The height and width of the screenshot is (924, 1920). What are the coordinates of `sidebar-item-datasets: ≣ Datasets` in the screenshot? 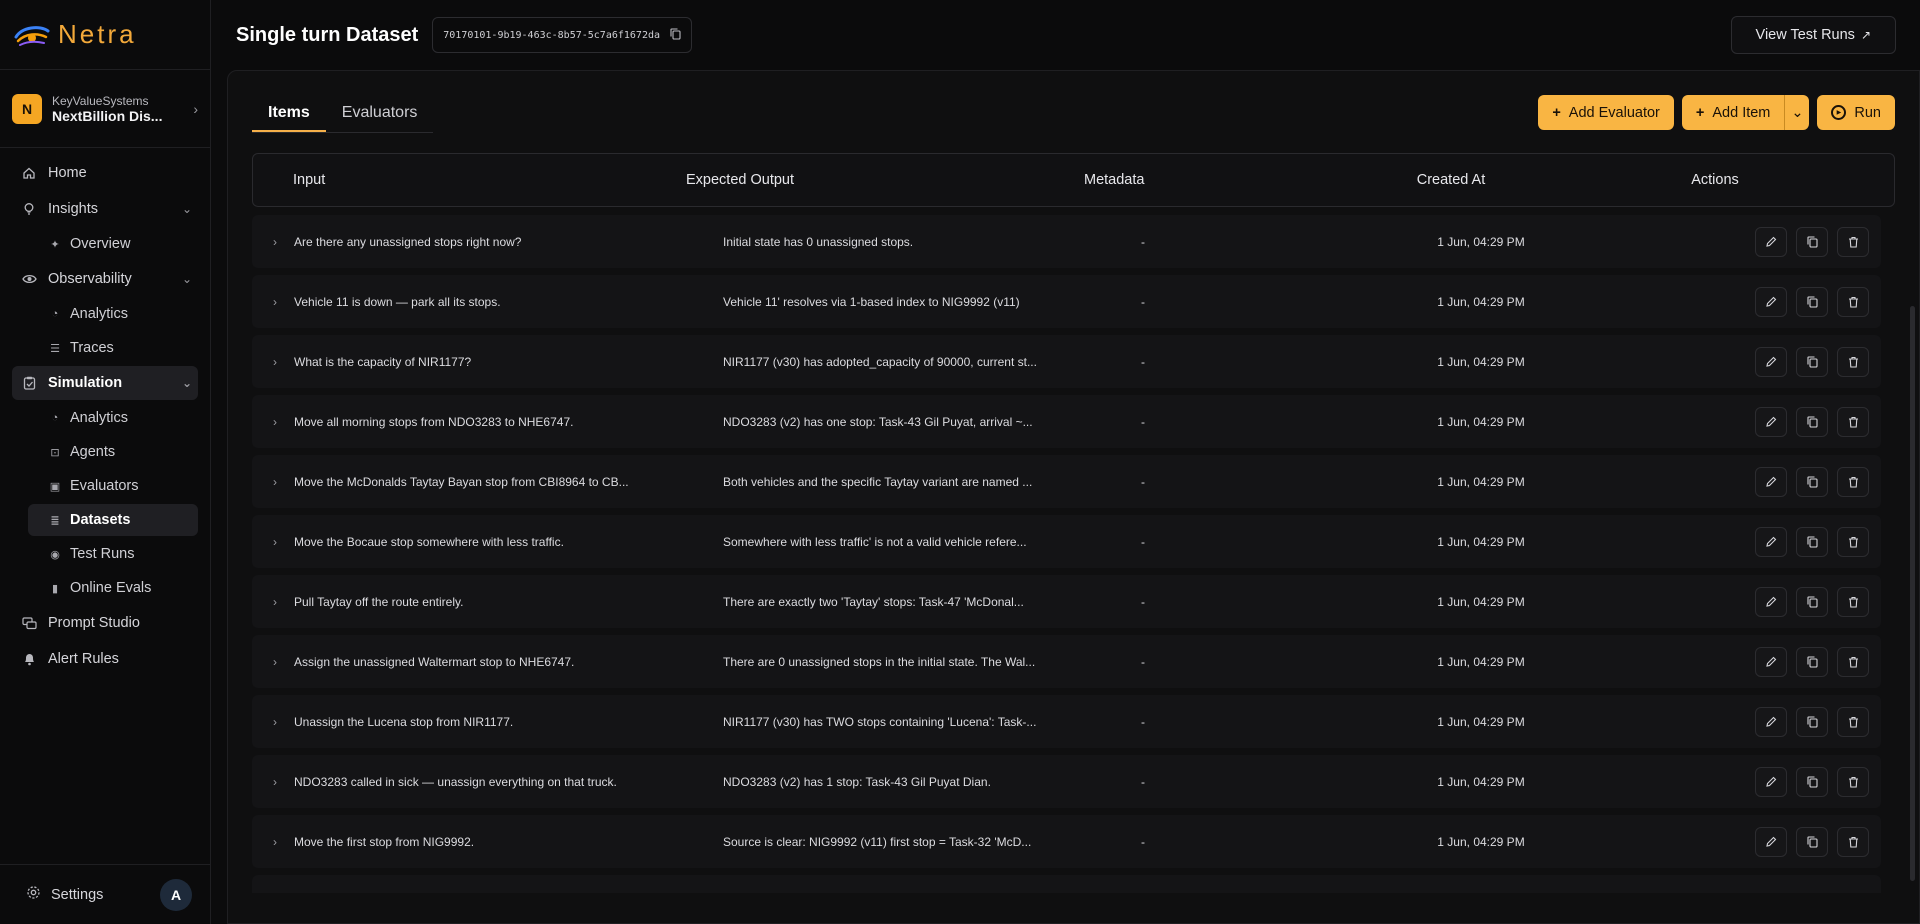 It's located at (113, 520).